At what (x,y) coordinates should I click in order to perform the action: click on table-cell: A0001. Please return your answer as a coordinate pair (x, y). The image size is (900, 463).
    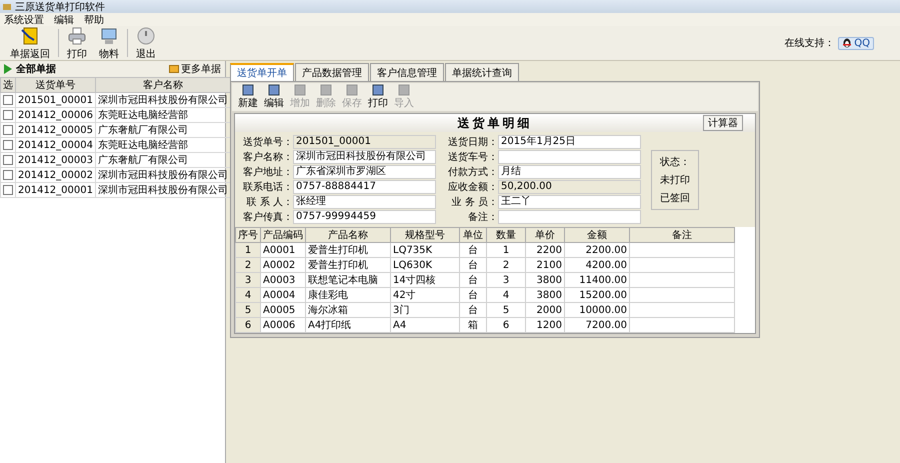
    Looking at the image, I should click on (283, 250).